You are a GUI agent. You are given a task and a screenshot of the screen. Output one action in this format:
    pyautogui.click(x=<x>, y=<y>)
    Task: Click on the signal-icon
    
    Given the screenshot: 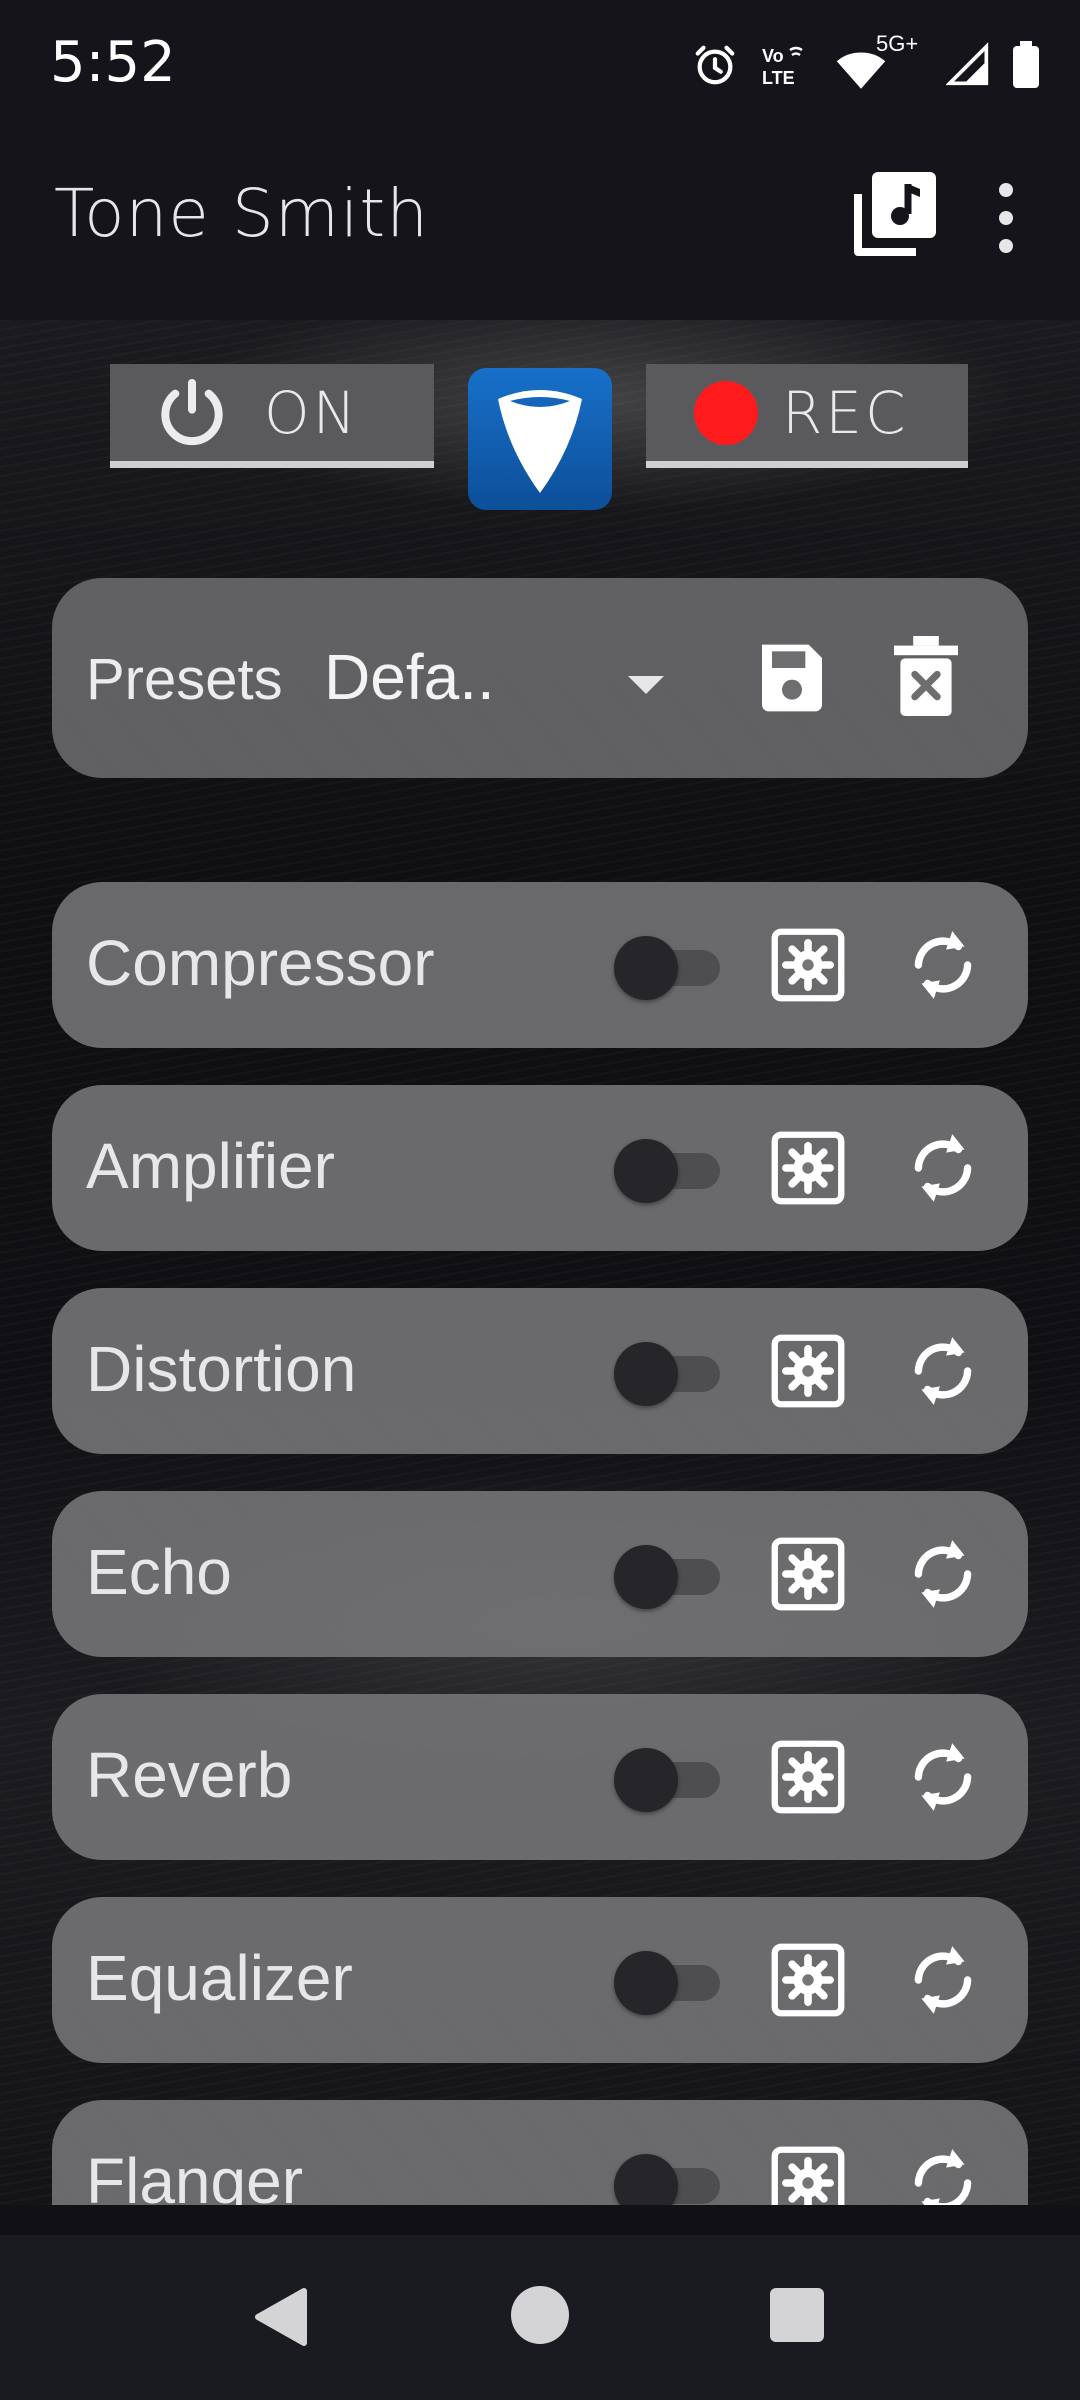 What is the action you would take?
    pyautogui.click(x=967, y=64)
    